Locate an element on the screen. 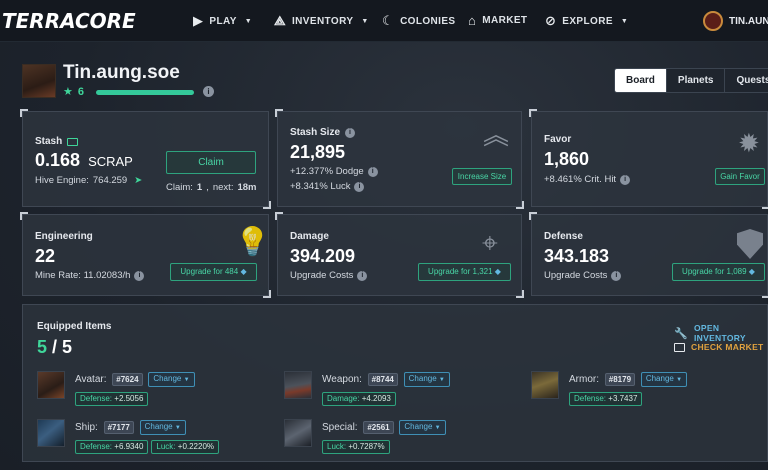  stat-value: +3.7437 is located at coordinates (623, 398).